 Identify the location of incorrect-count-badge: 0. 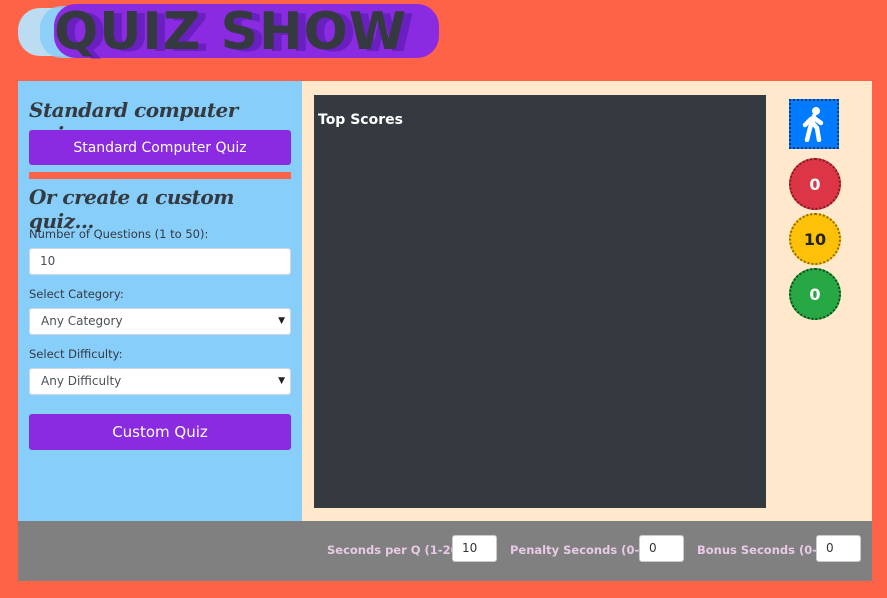
(815, 184).